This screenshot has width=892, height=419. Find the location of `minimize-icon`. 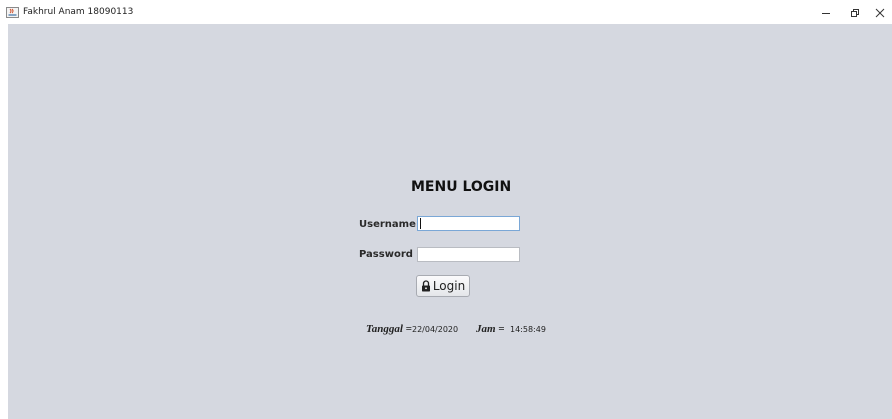

minimize-icon is located at coordinates (826, 13).